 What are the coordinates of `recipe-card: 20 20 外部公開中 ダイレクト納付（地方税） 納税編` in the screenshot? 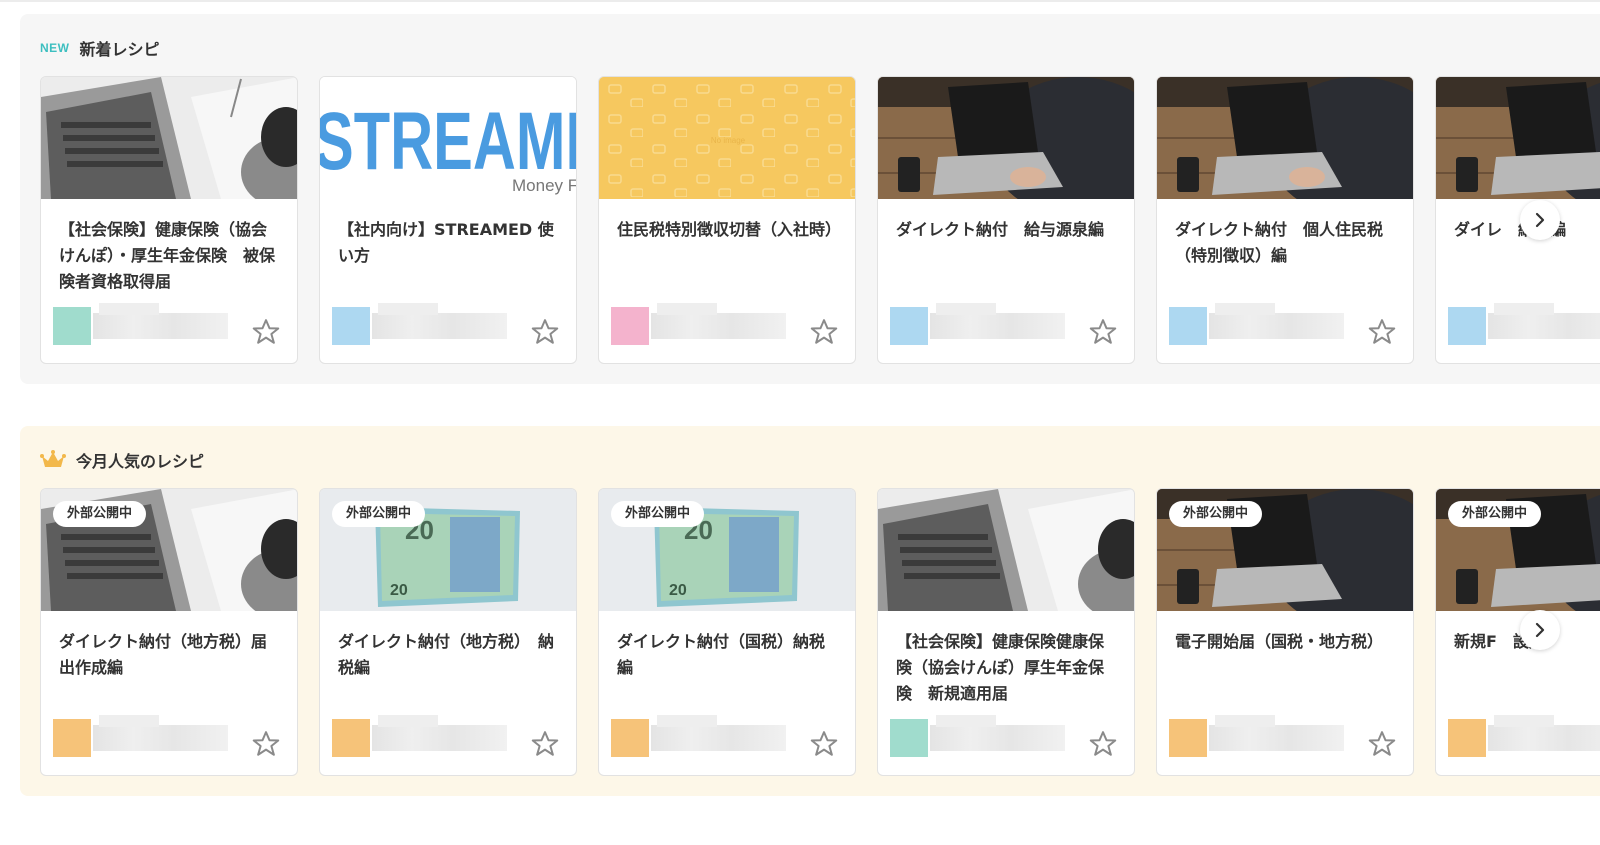 It's located at (448, 632).